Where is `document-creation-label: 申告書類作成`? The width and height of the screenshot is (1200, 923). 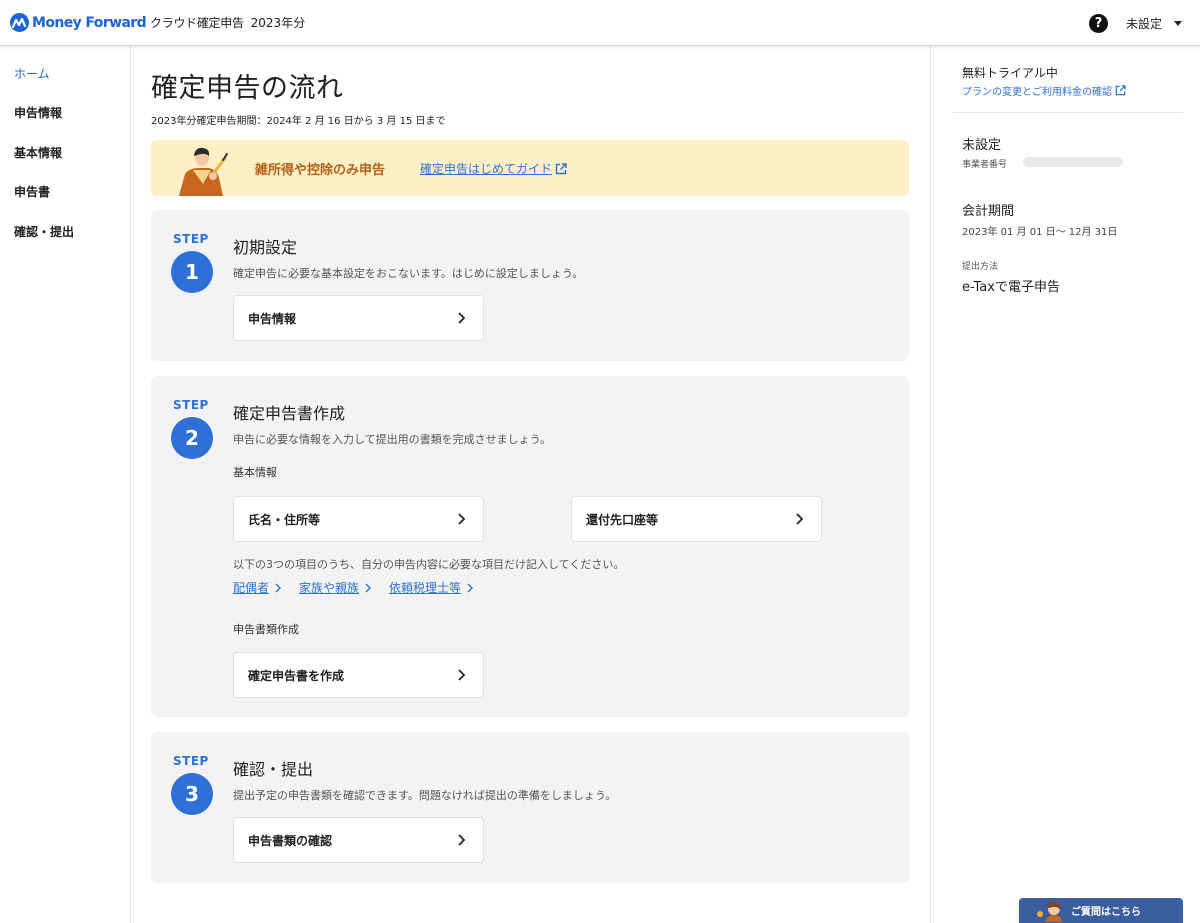
document-creation-label: 申告書類作成 is located at coordinates (266, 629).